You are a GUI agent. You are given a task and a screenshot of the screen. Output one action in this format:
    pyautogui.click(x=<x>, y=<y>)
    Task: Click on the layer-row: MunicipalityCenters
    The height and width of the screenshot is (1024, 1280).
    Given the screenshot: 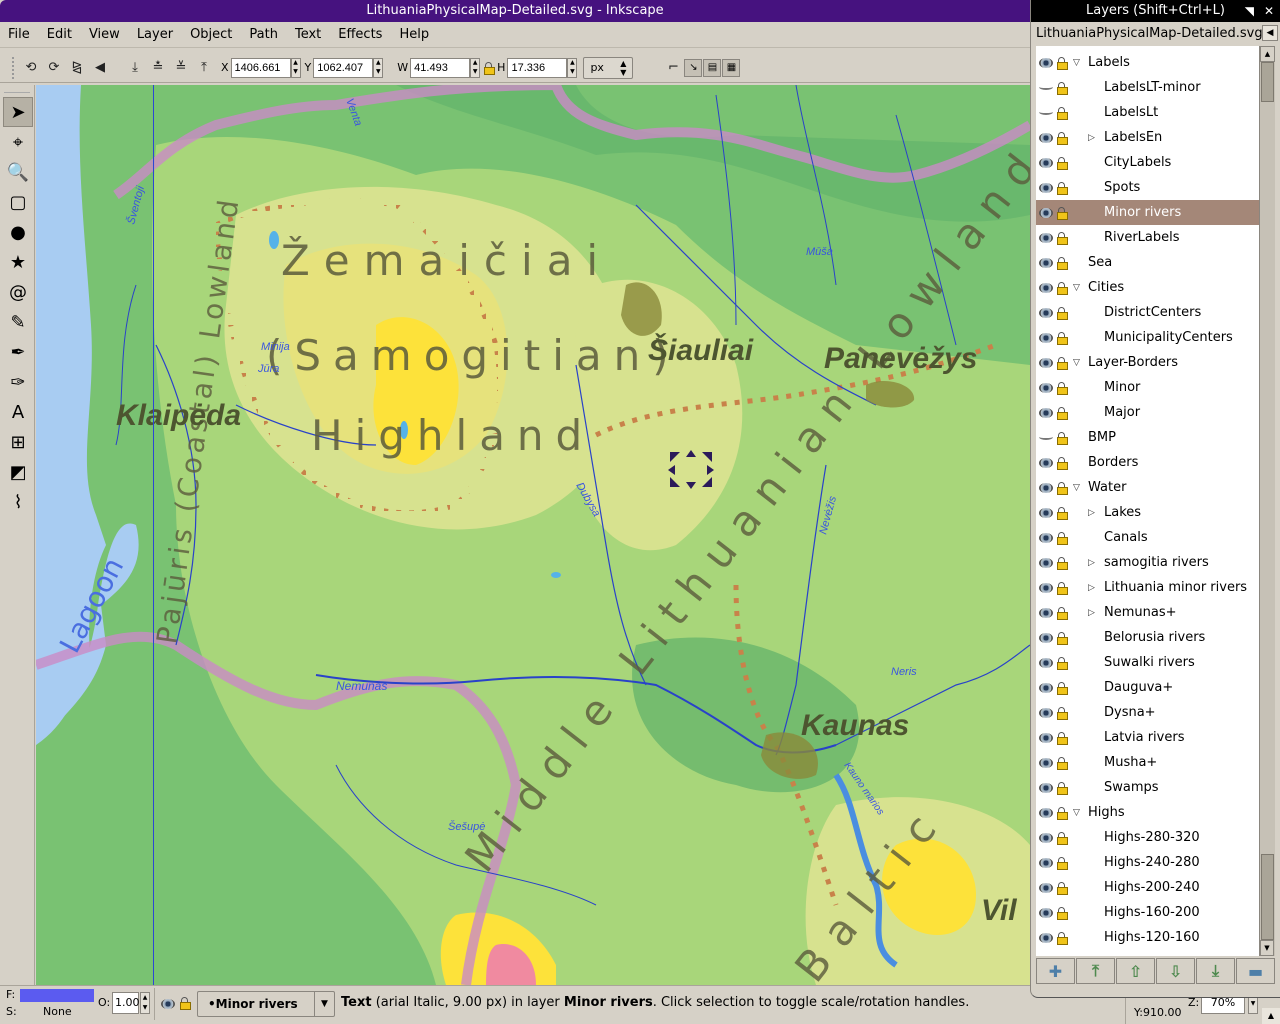 What is the action you would take?
    pyautogui.click(x=1147, y=337)
    